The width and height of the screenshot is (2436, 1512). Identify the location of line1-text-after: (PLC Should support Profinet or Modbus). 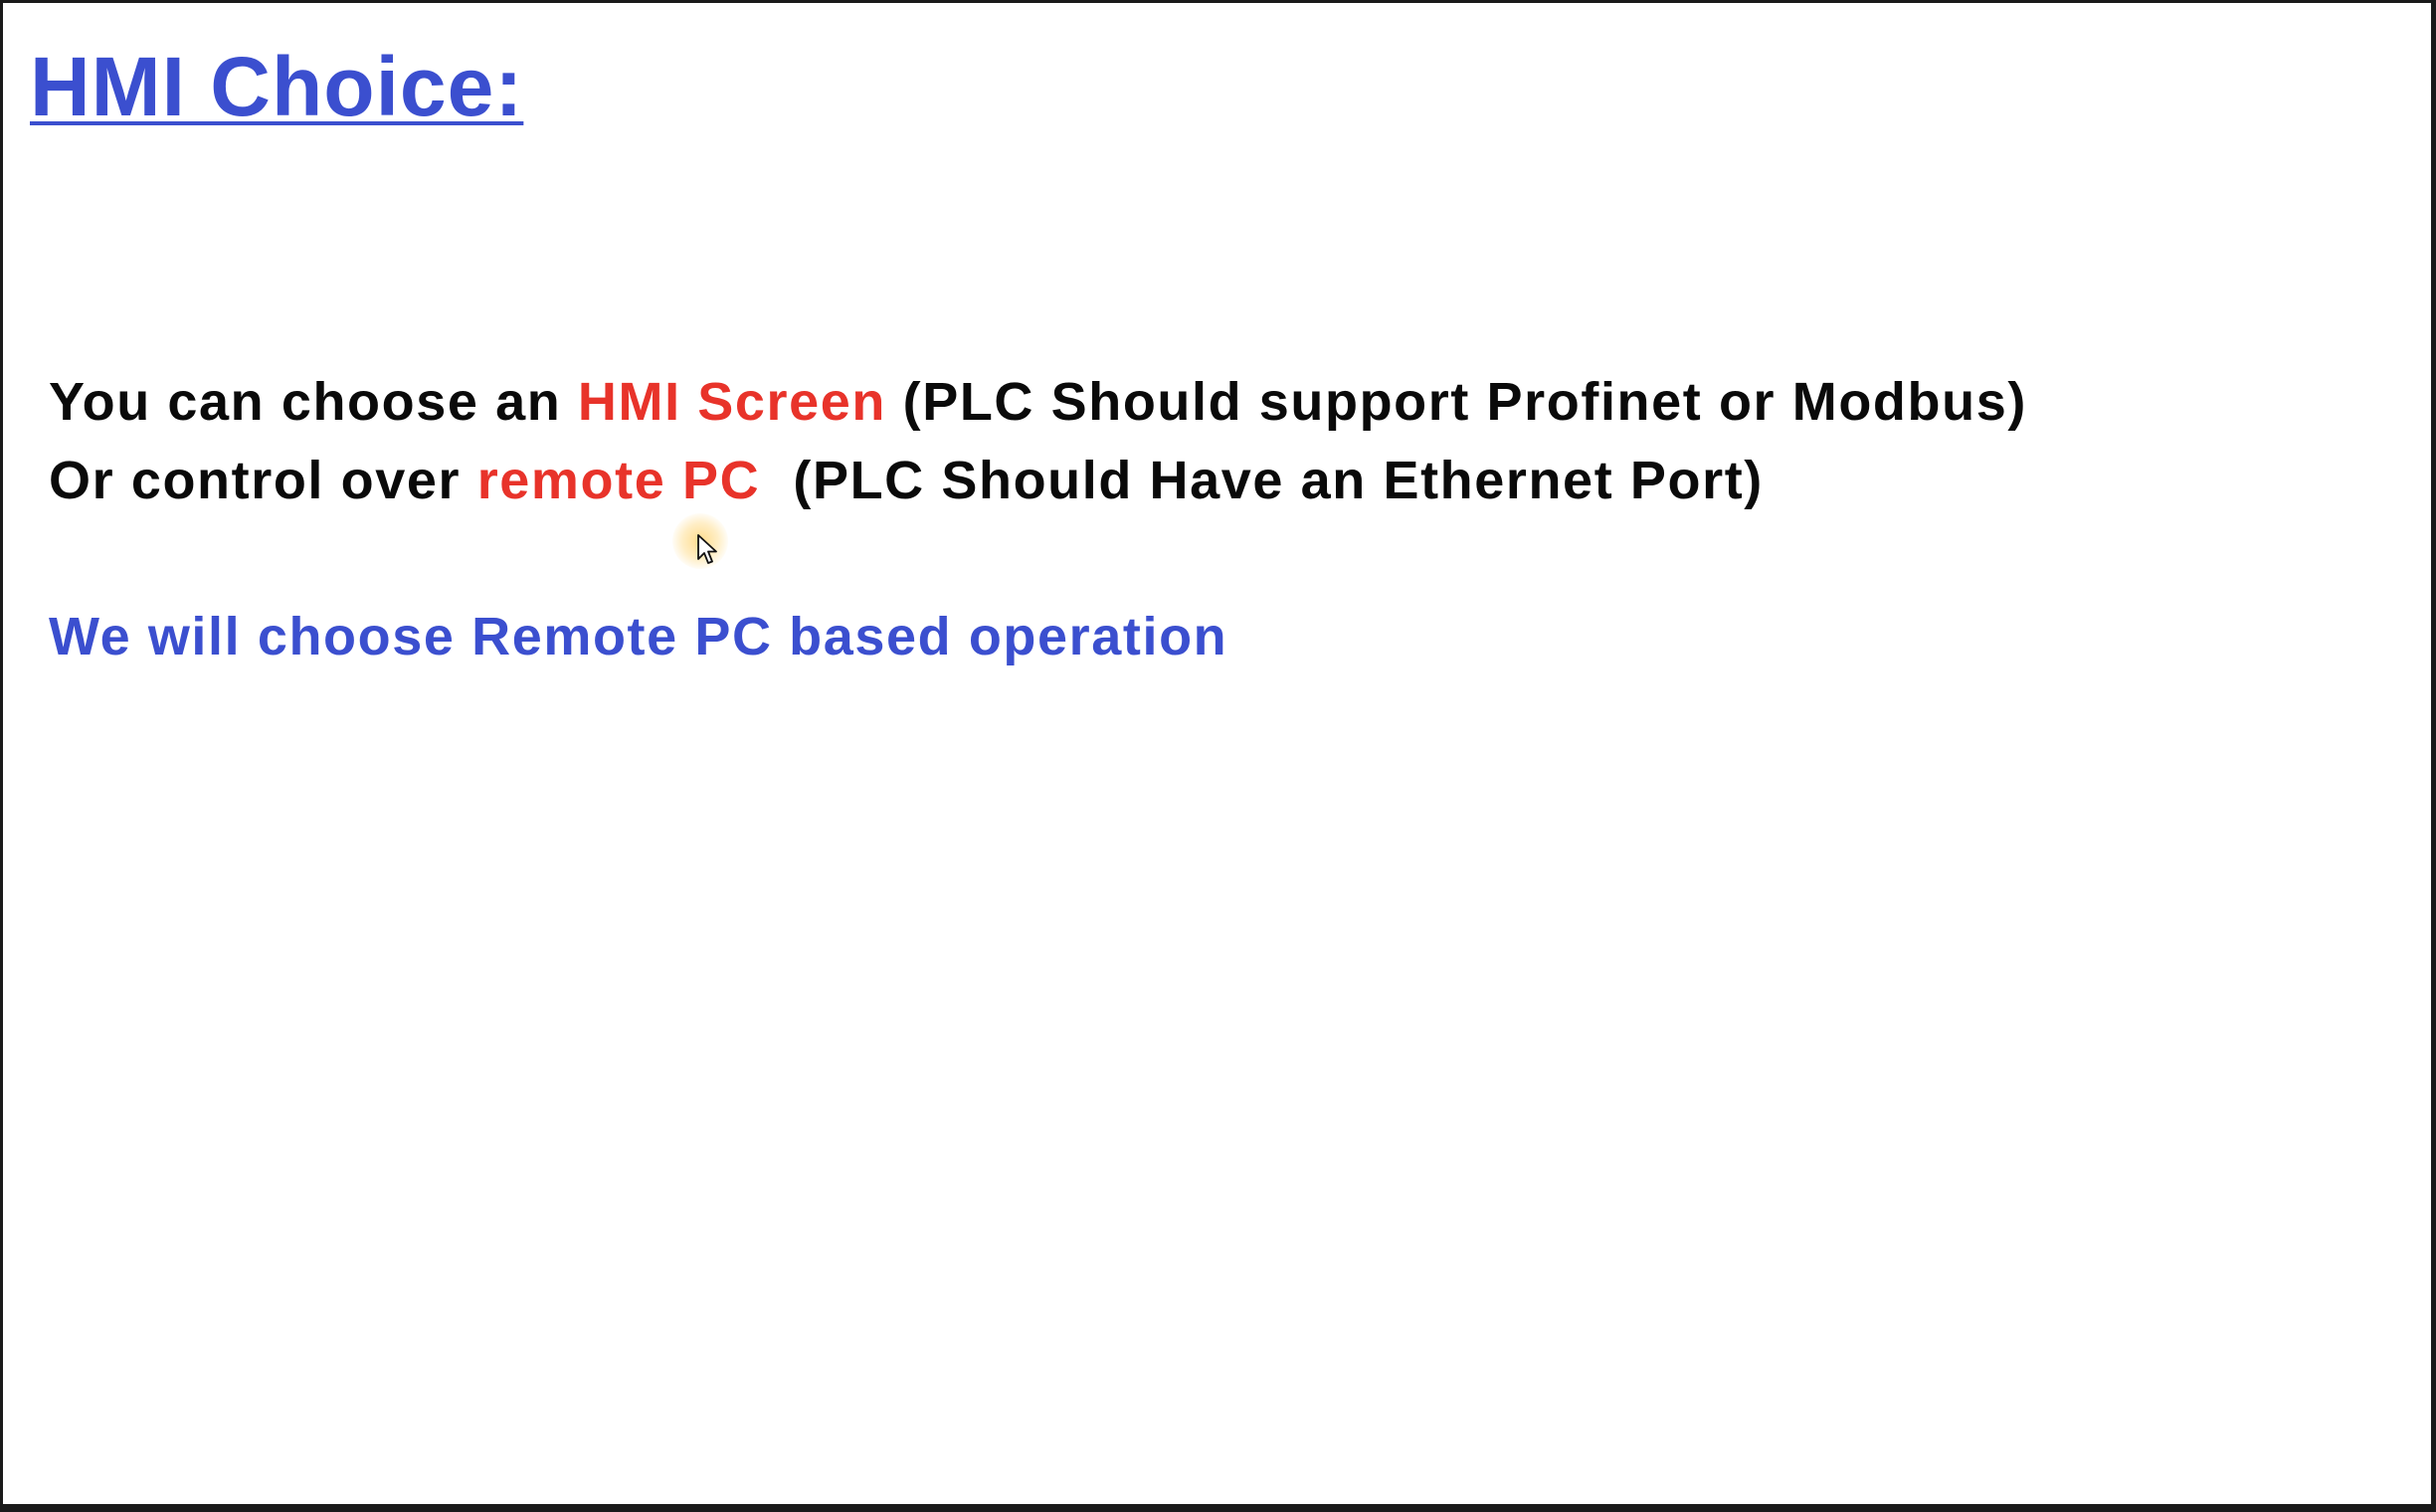
(1456, 402).